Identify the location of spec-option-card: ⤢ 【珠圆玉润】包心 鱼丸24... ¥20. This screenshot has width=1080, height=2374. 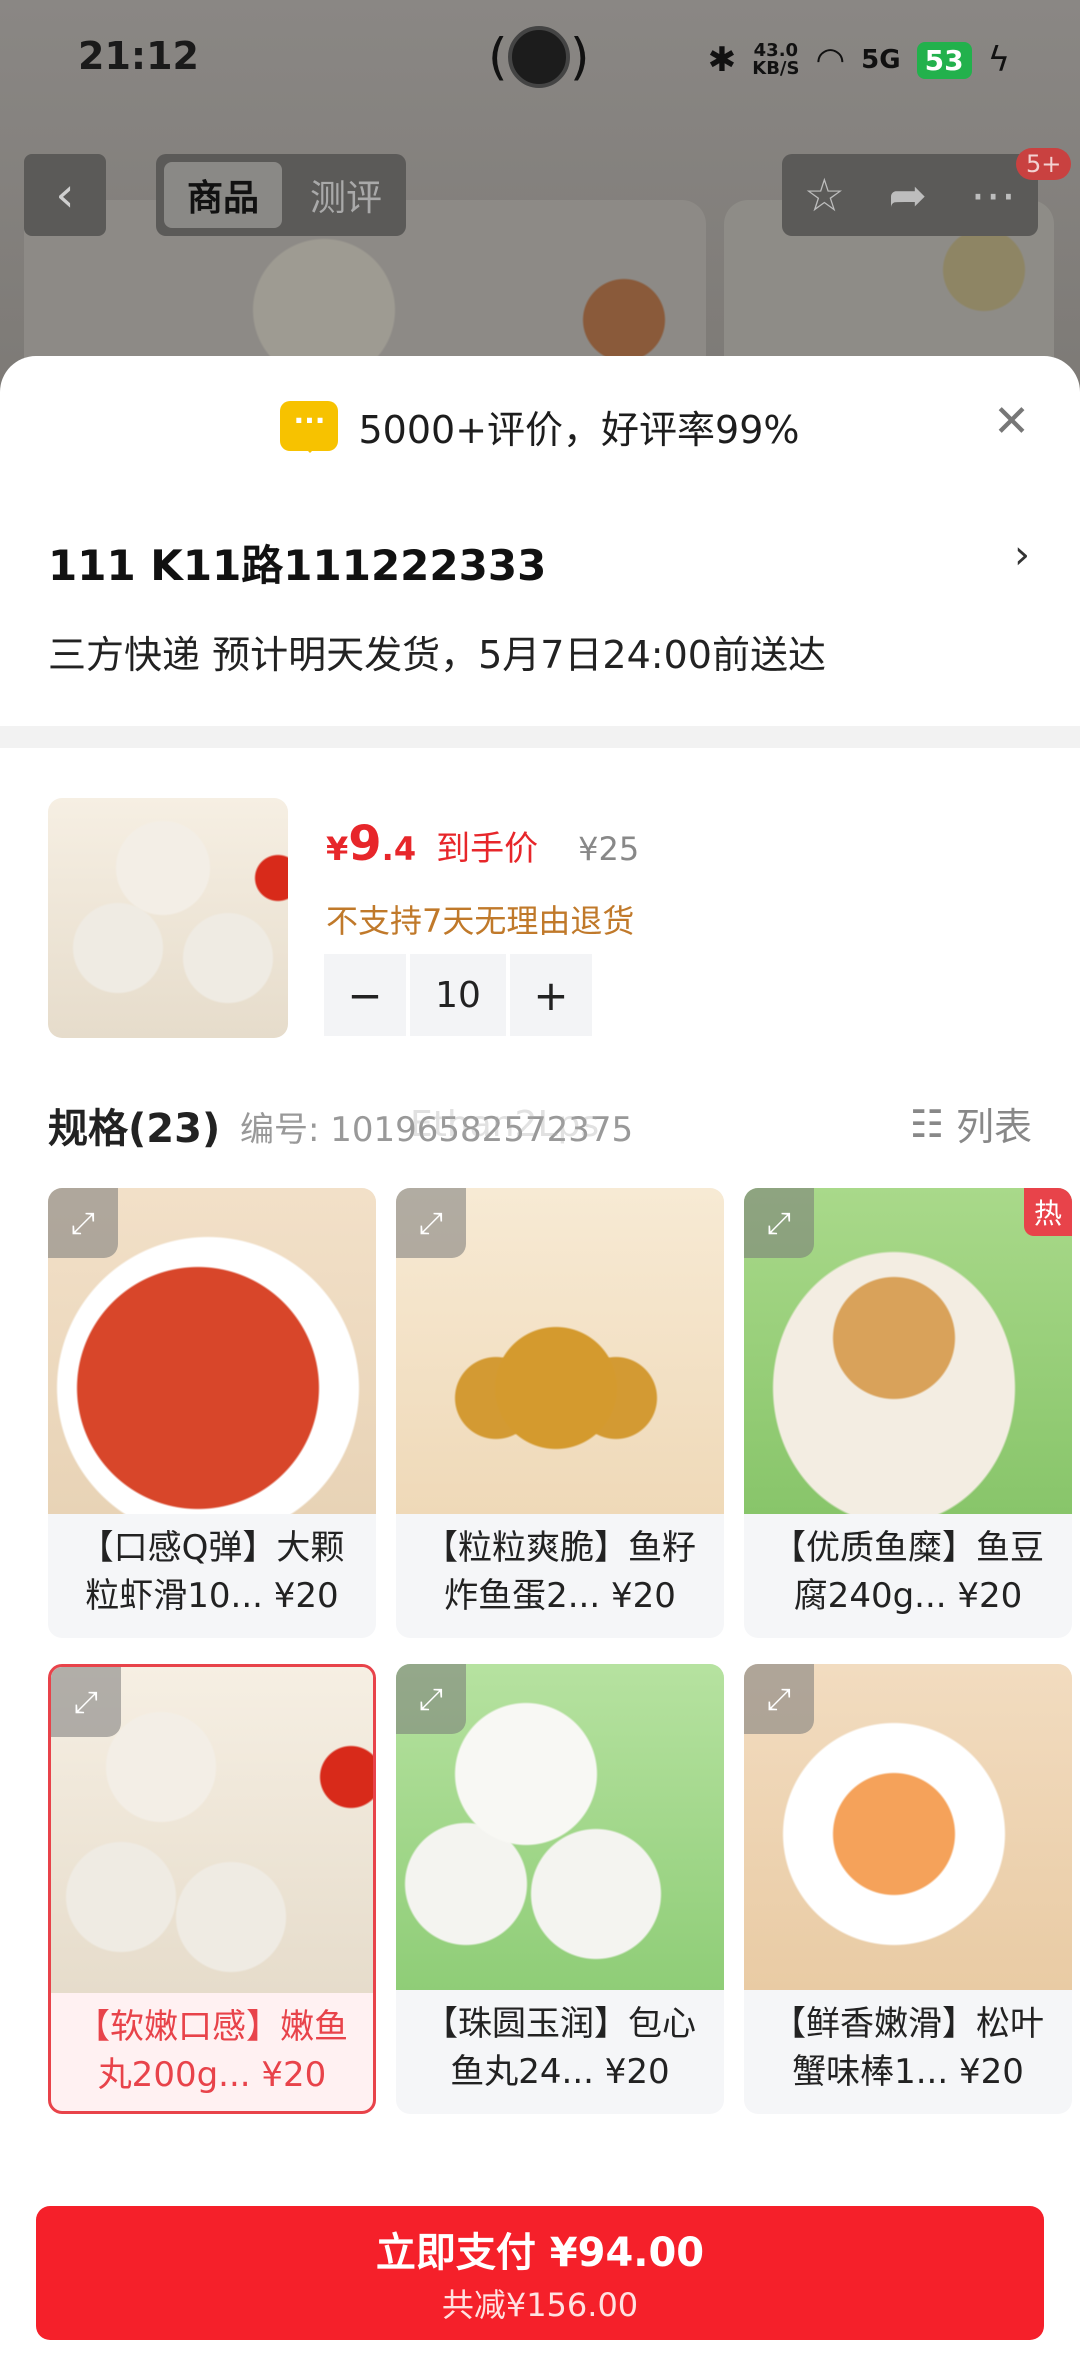
(560, 1889).